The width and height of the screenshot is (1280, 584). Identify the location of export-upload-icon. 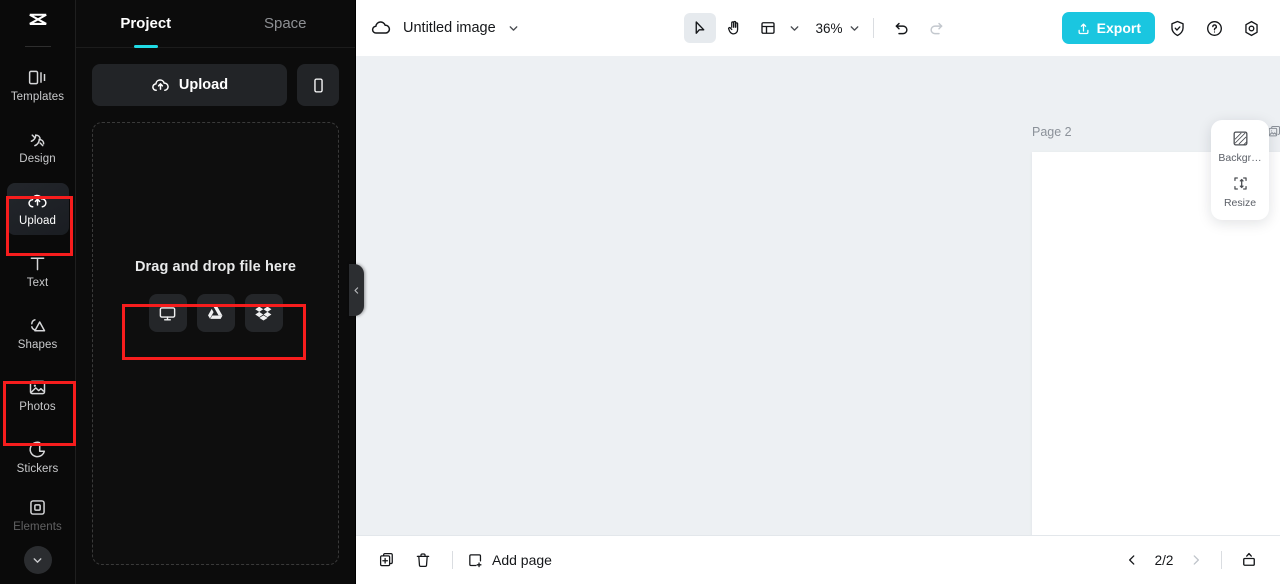
(1083, 28).